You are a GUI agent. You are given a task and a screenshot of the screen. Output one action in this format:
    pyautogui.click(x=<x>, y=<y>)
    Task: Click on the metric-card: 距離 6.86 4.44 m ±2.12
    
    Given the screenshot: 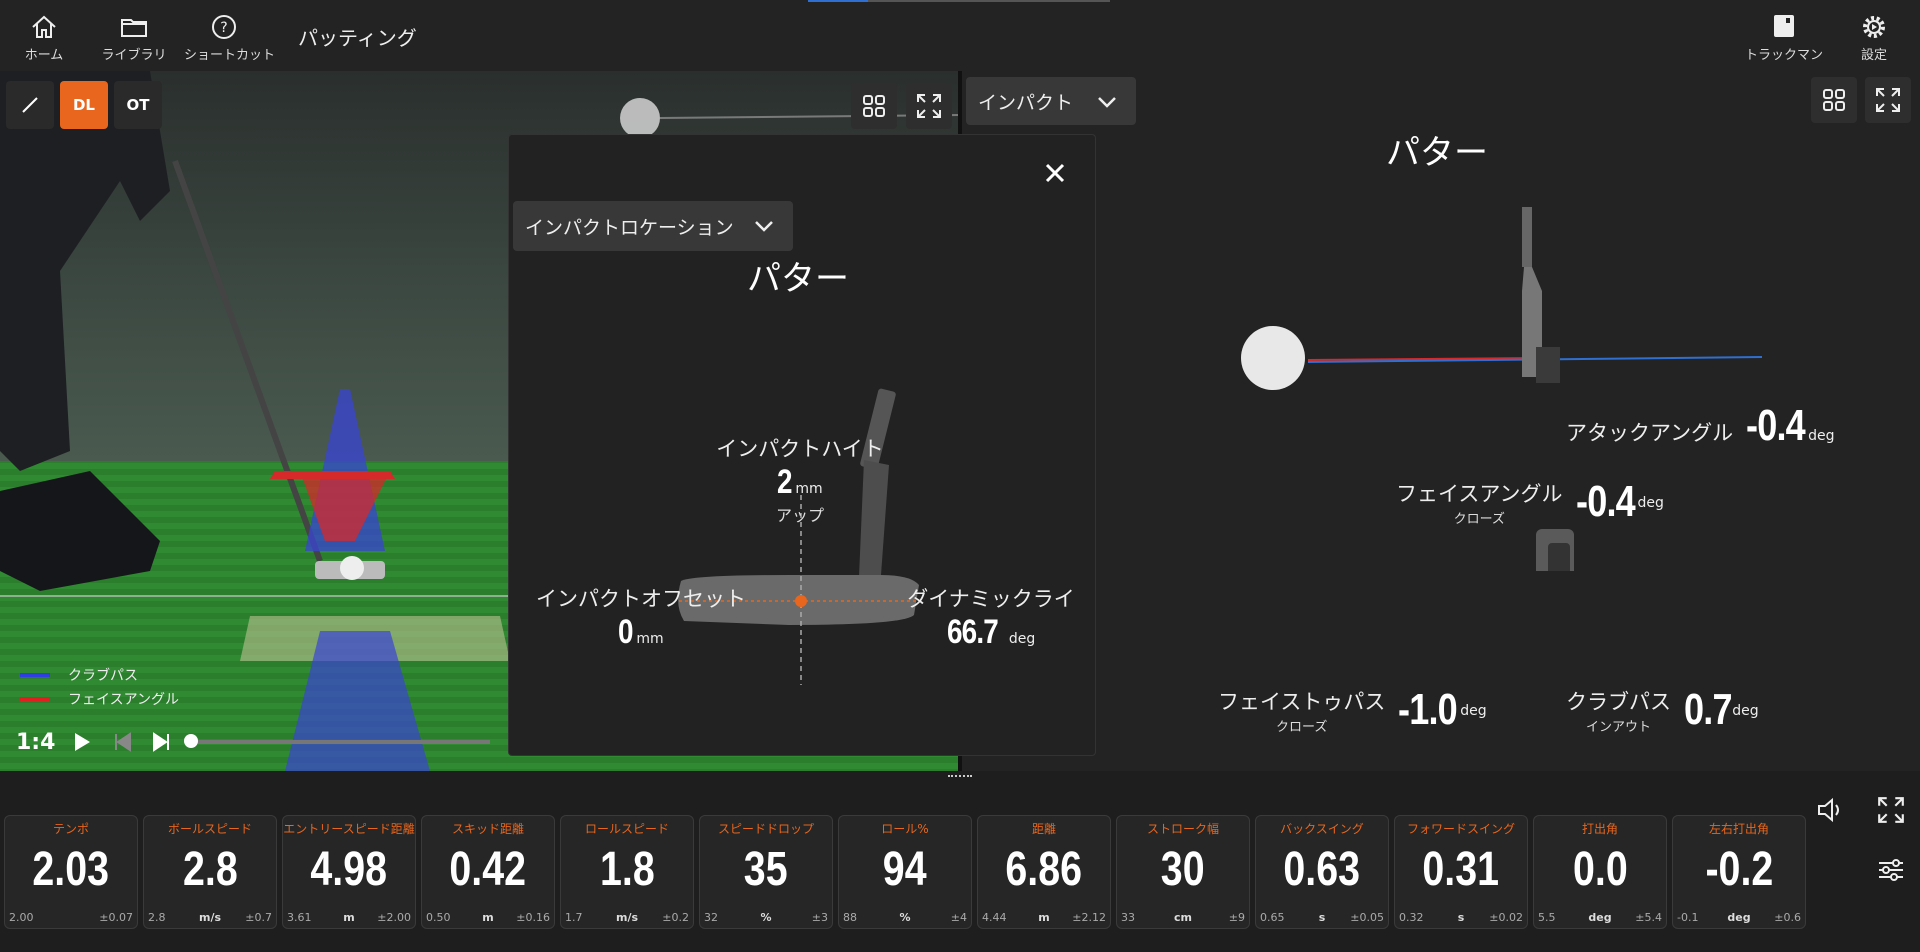 What is the action you would take?
    pyautogui.click(x=1044, y=872)
    